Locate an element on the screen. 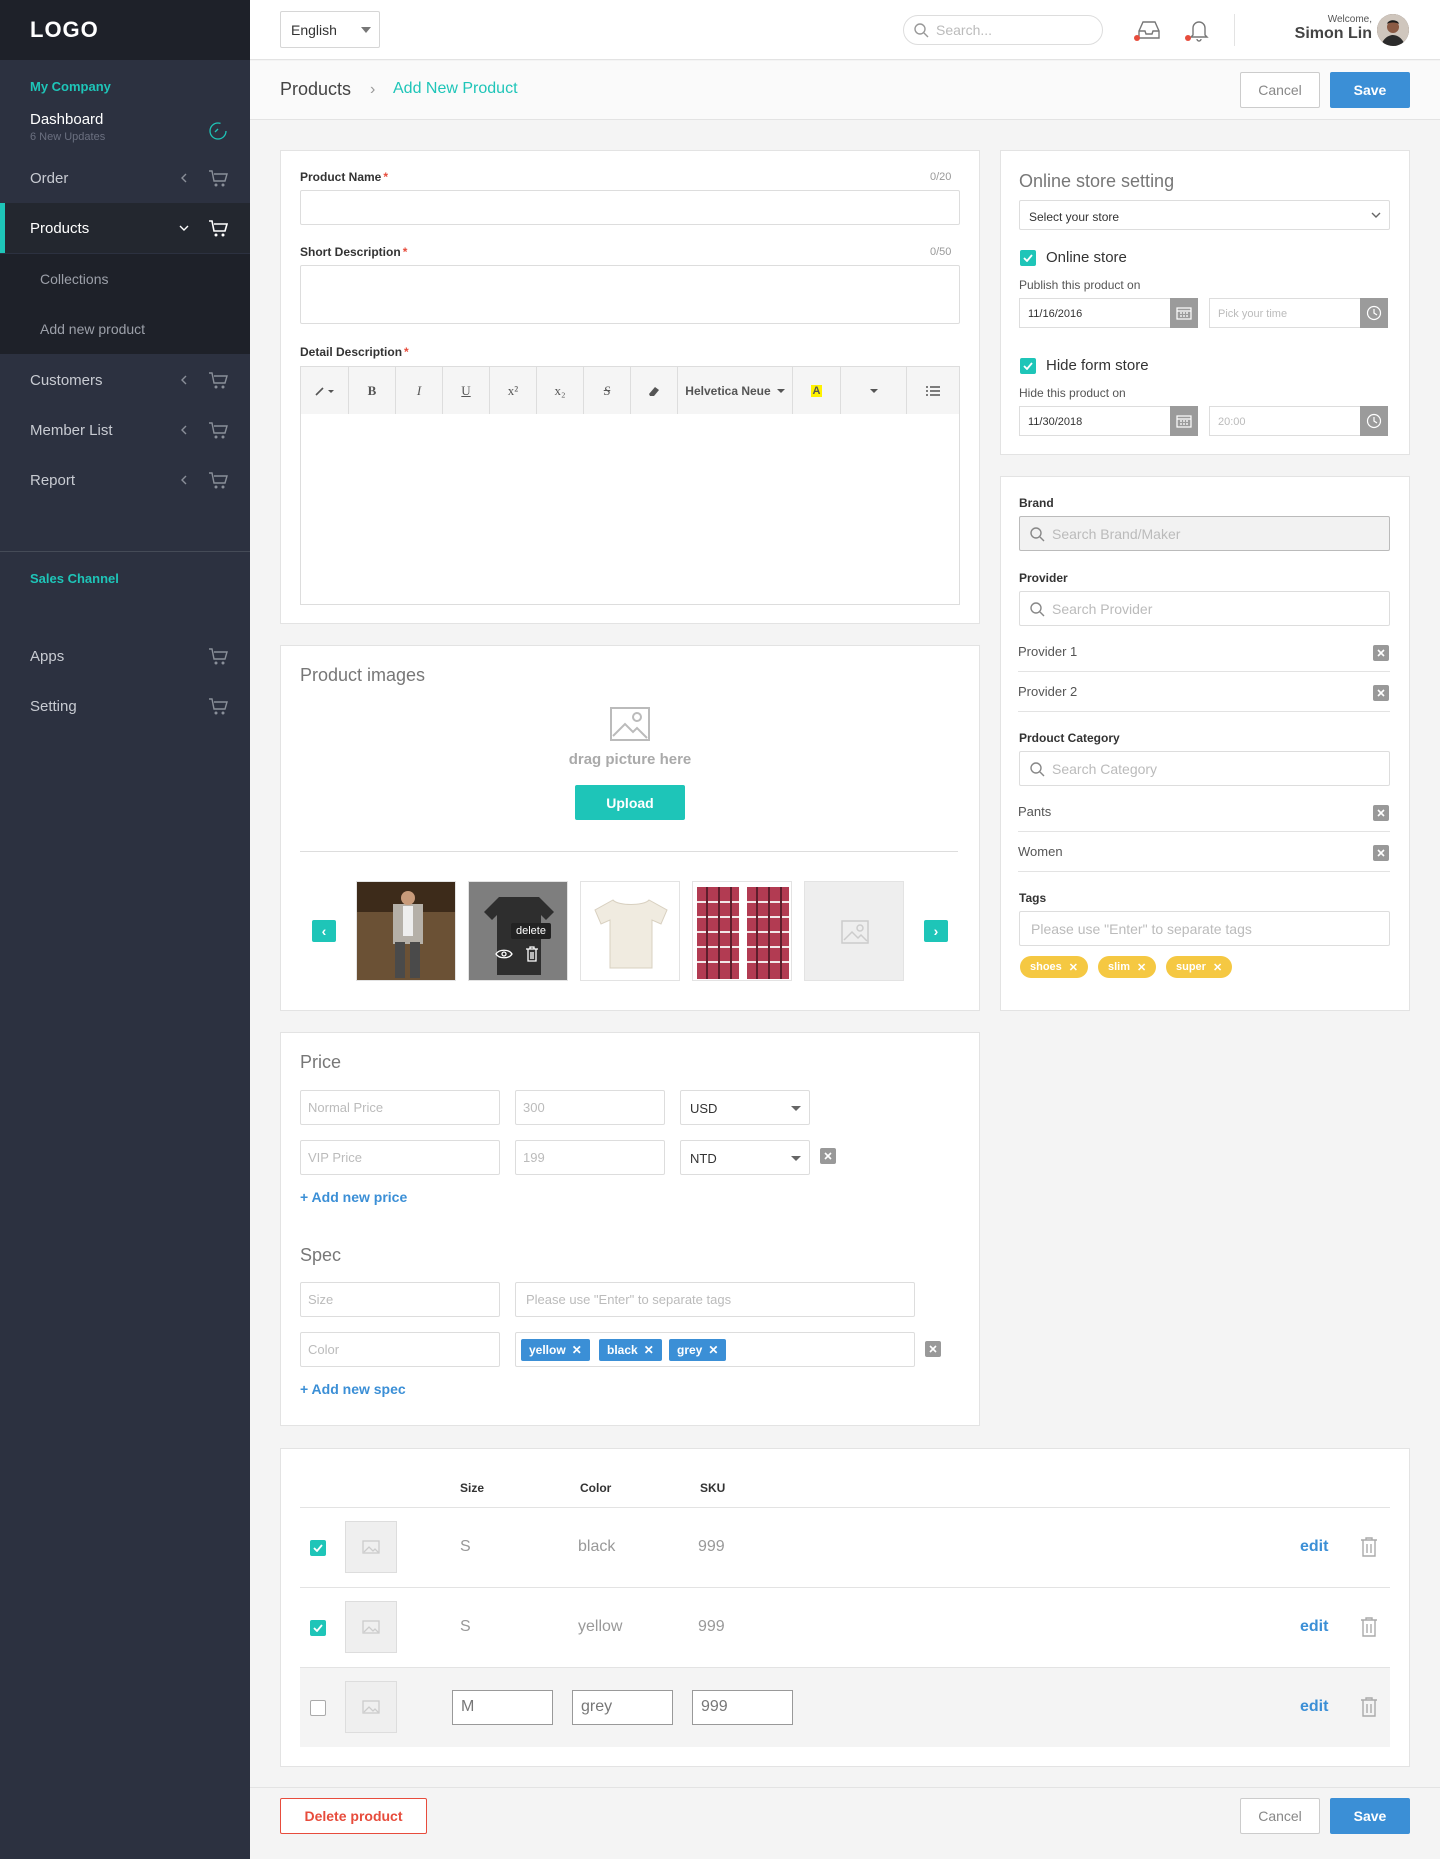 This screenshot has height=1859, width=1440. inbox-icon is located at coordinates (1149, 30).